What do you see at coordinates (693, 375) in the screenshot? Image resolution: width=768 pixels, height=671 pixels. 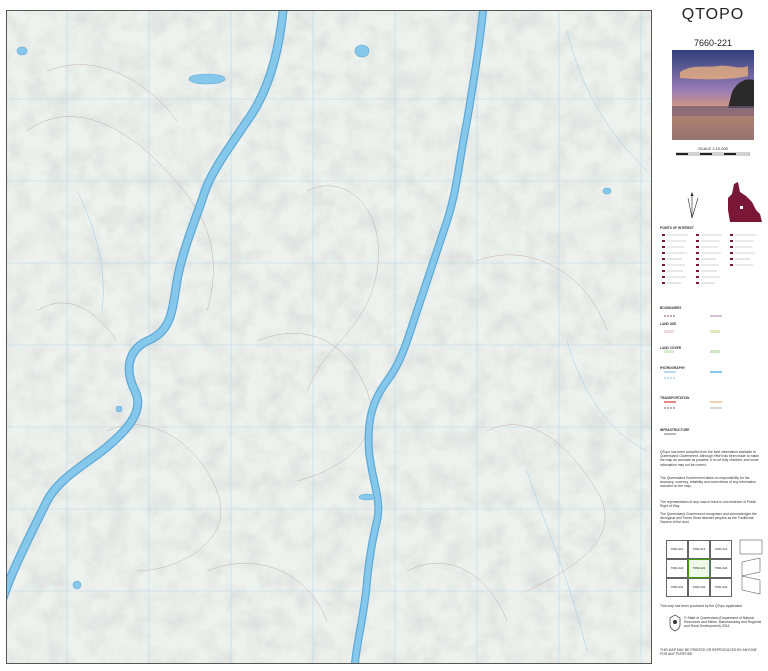 I see `legend-line-symbols` at bounding box center [693, 375].